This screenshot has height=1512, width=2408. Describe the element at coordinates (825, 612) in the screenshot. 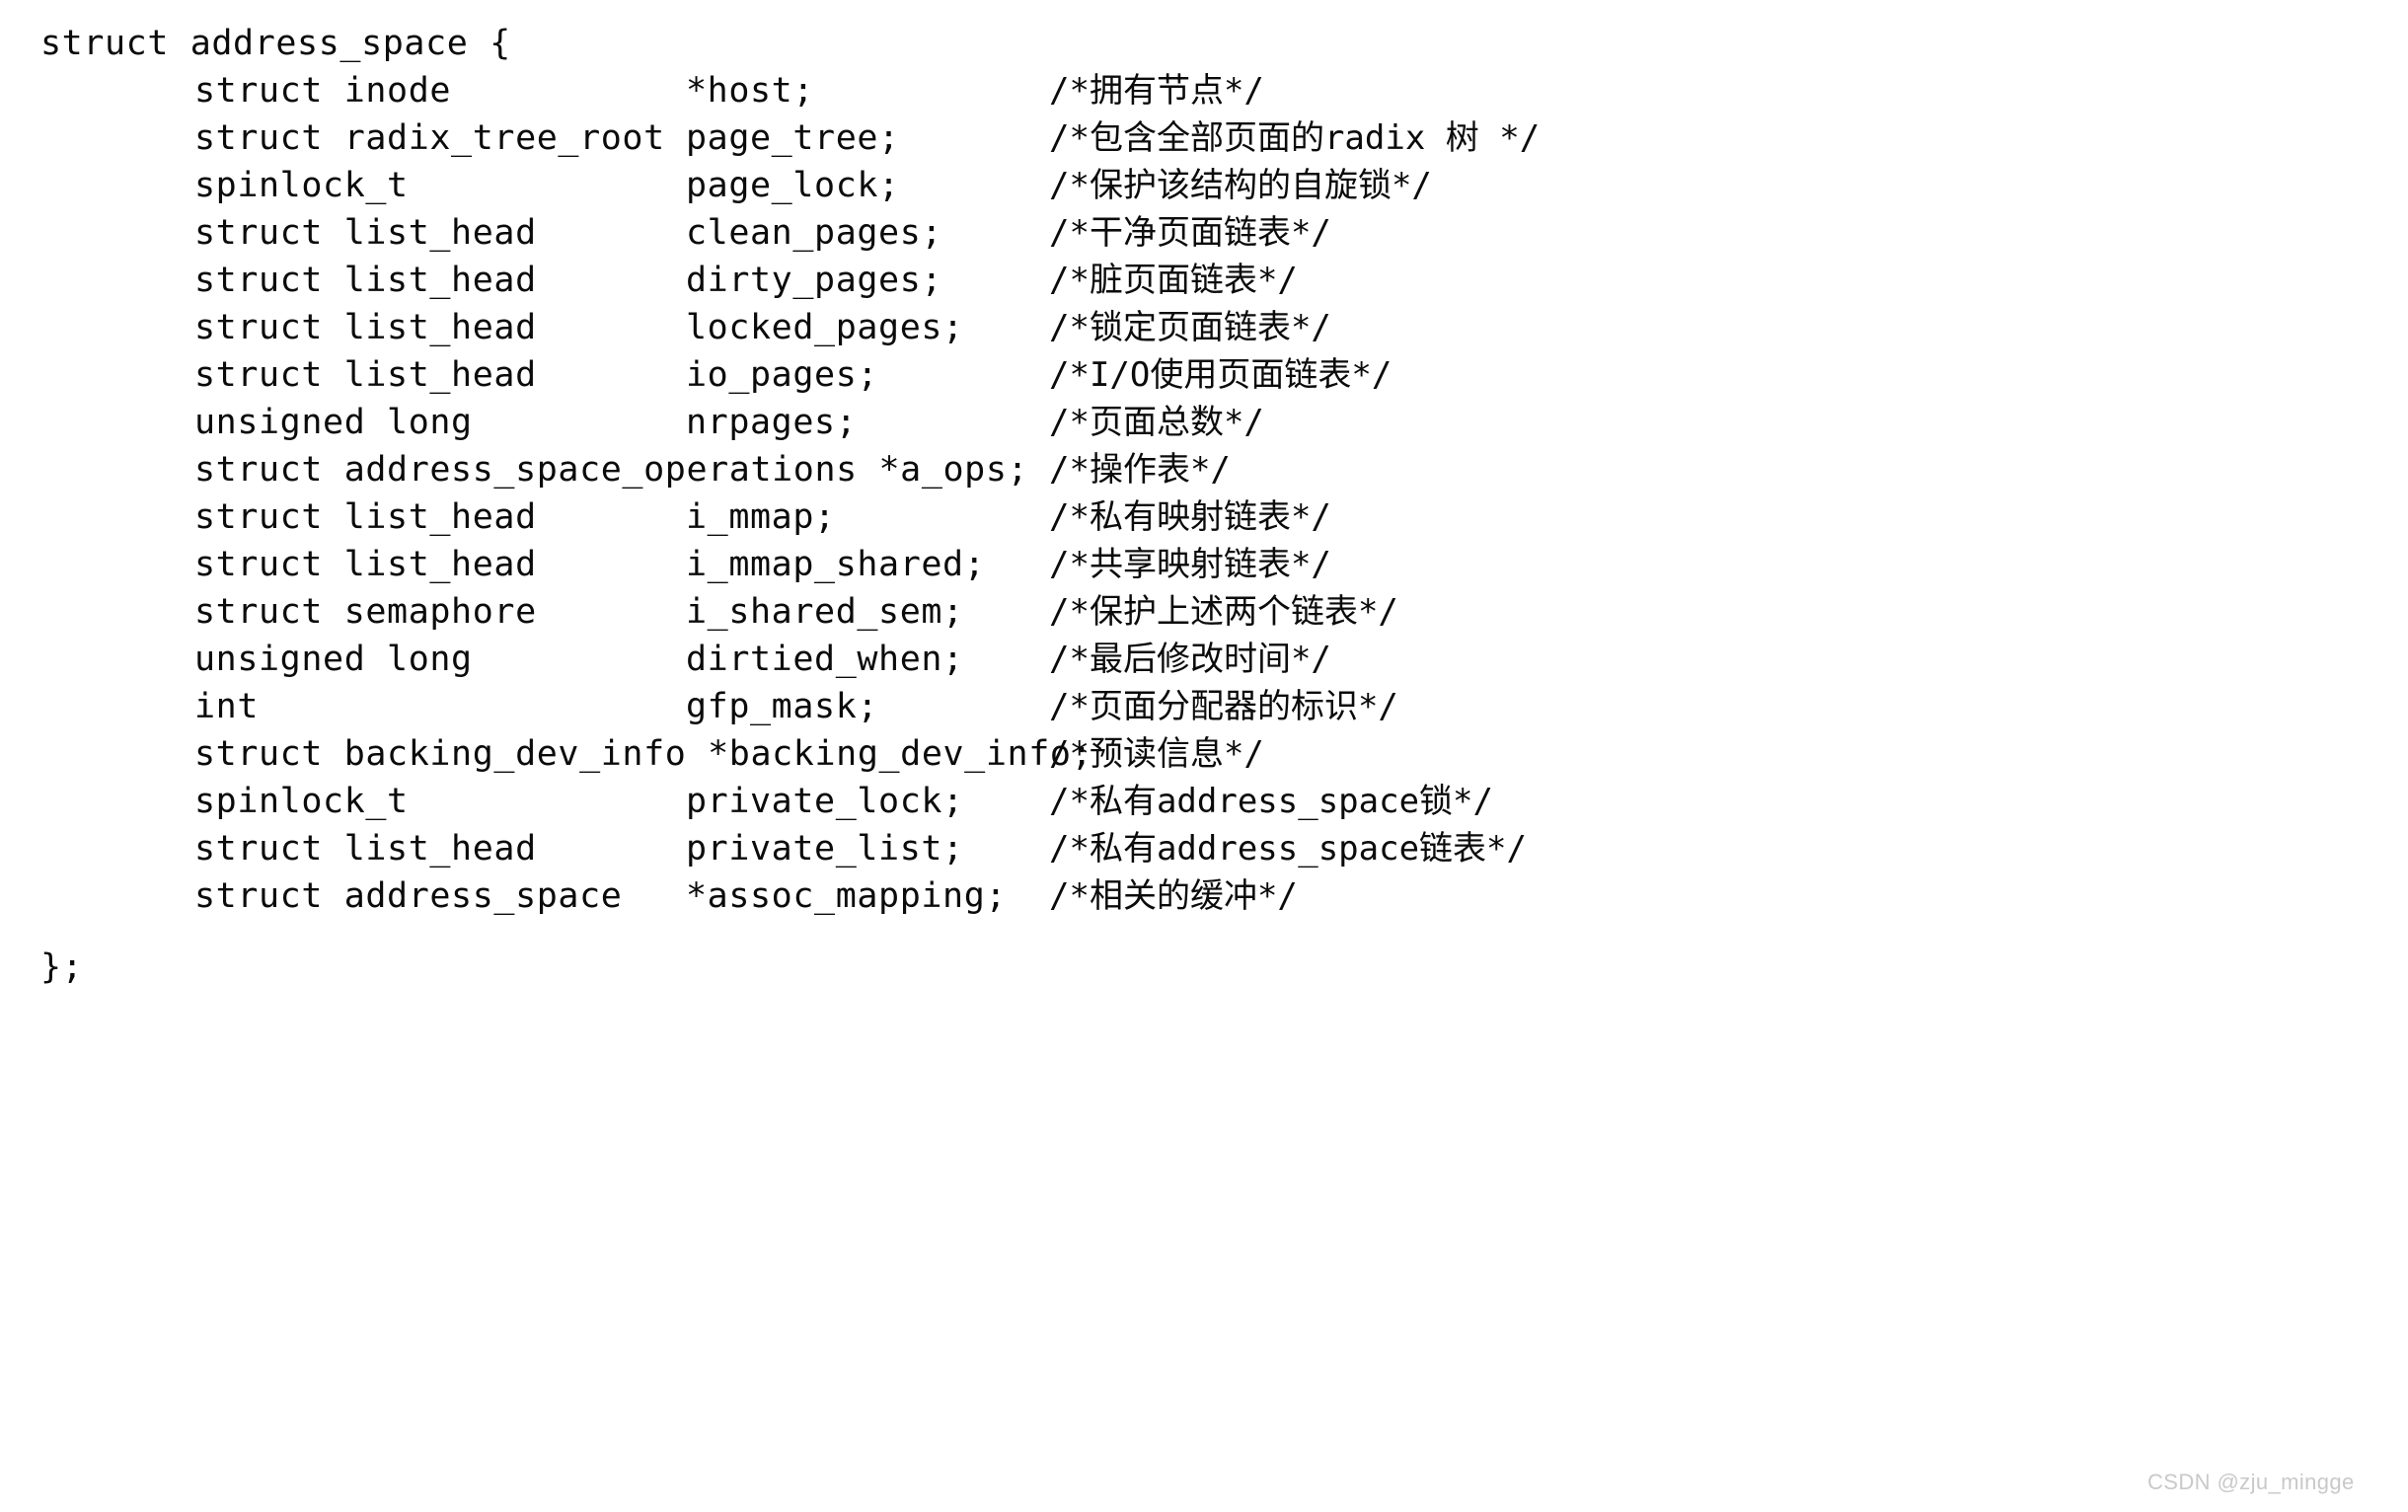

I see `field-name: i_shared_sem;` at that location.